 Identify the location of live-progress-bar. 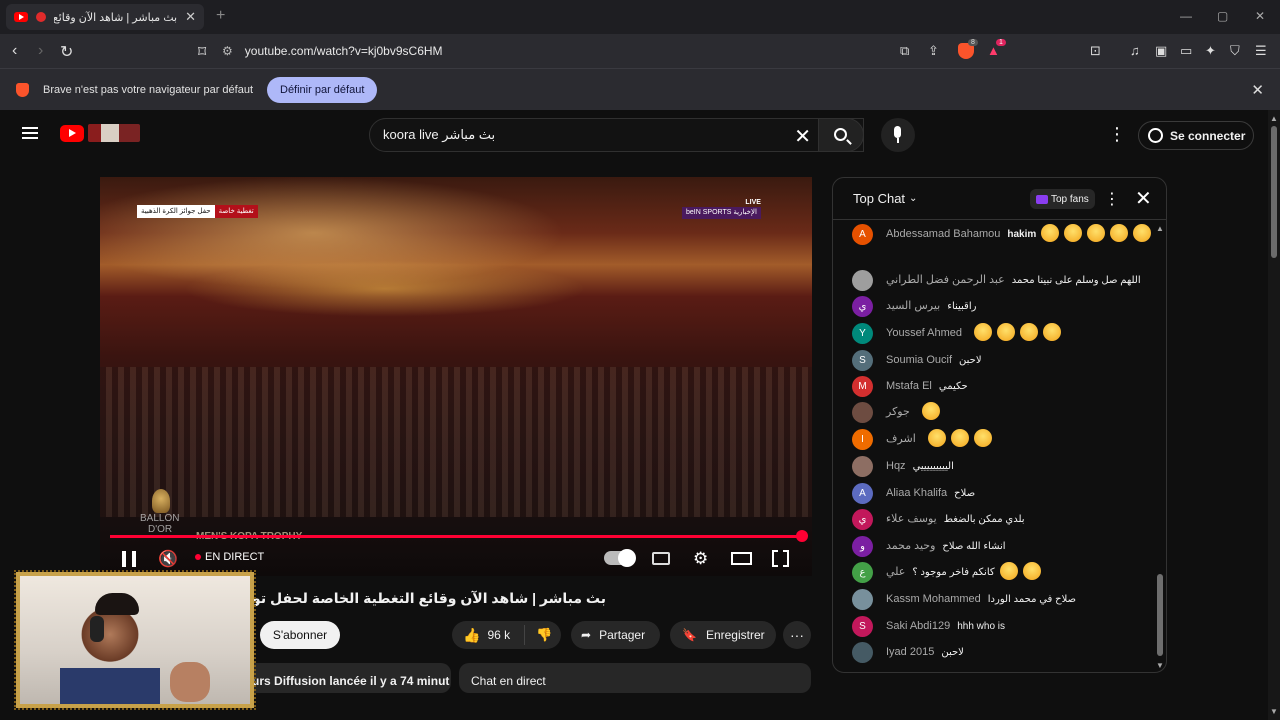
(459, 536).